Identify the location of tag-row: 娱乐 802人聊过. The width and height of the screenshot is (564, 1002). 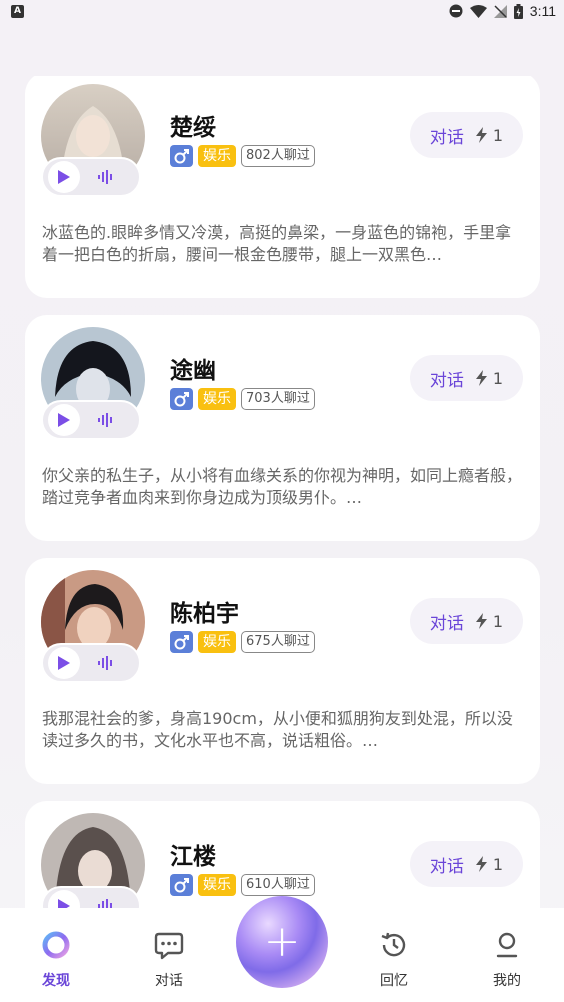
(242, 156).